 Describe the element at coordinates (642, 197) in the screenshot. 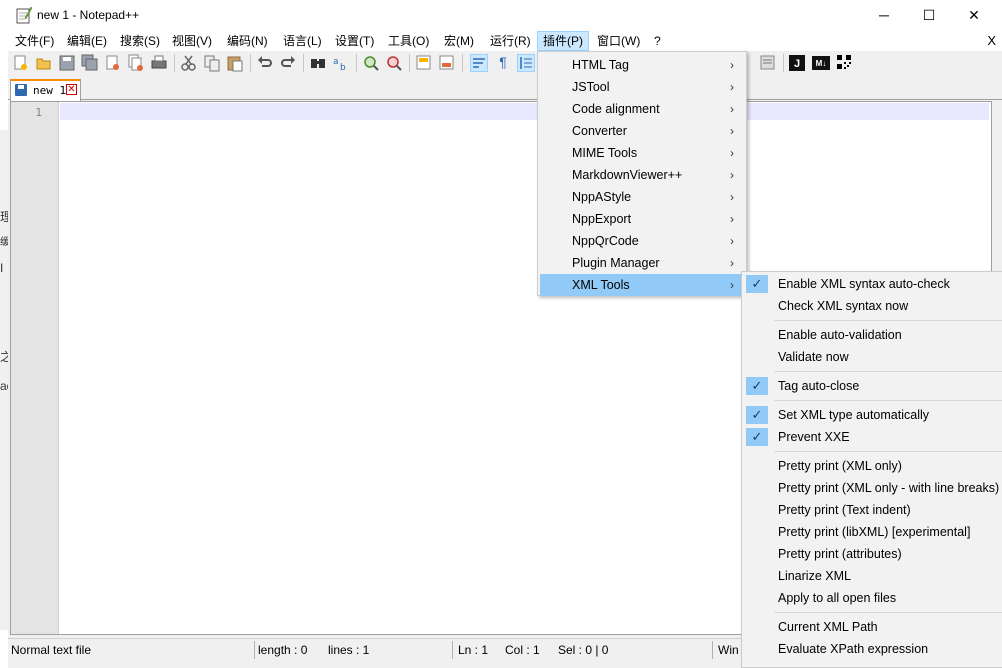

I see `menu-item-nppastyle: NppAStyle ›` at that location.